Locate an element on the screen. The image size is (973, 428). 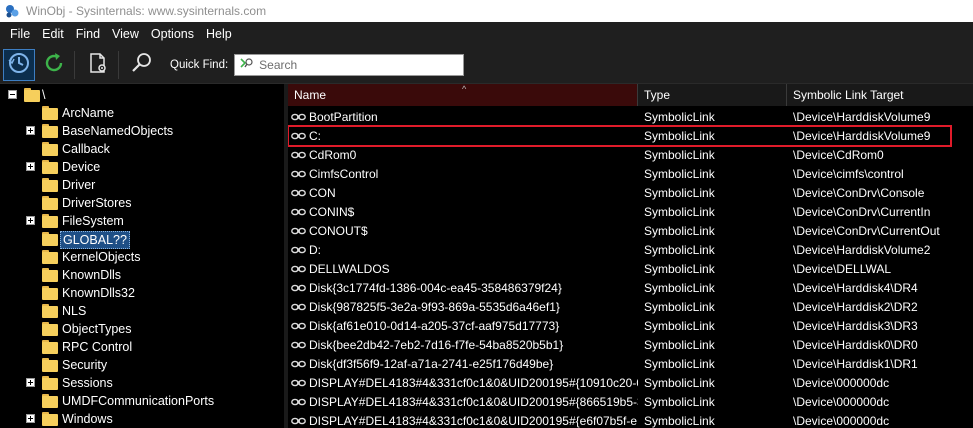
quick-find-input is located at coordinates (359, 64).